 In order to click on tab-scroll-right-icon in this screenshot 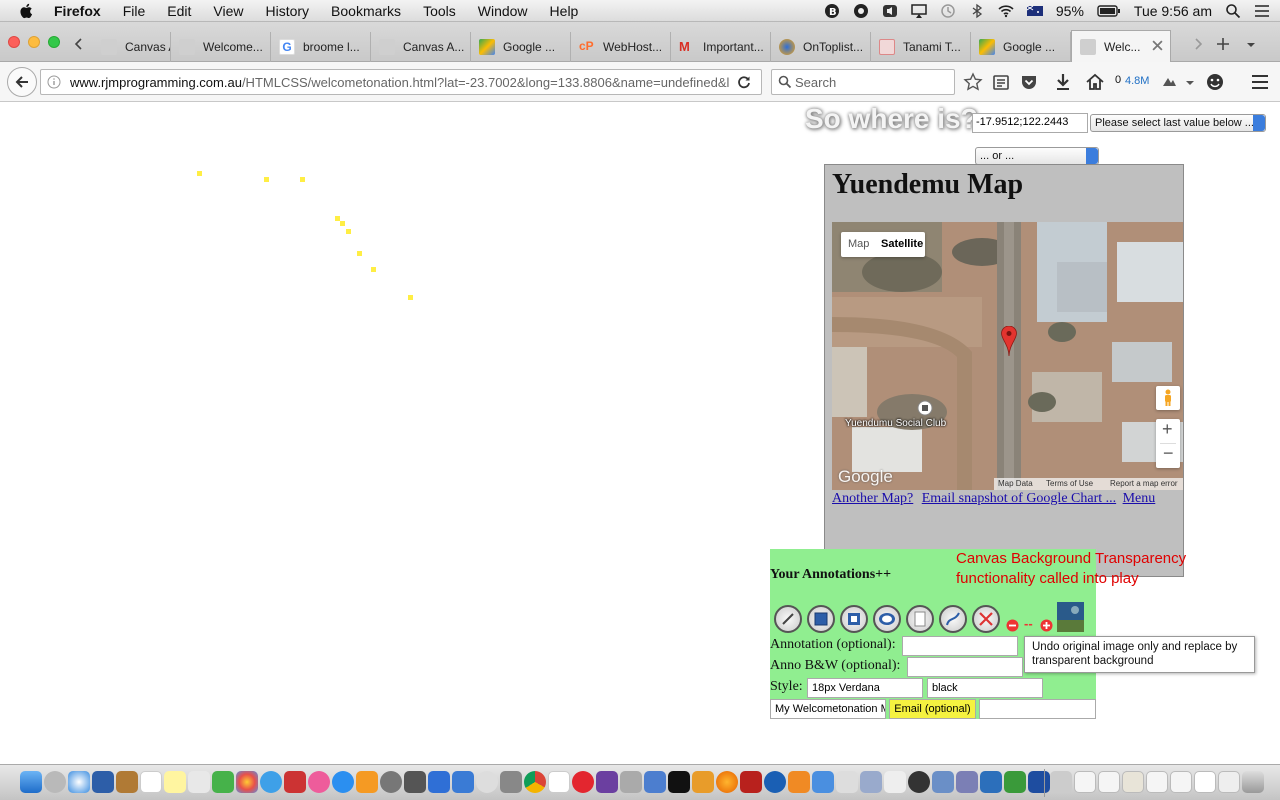, I will do `click(1198, 44)`.